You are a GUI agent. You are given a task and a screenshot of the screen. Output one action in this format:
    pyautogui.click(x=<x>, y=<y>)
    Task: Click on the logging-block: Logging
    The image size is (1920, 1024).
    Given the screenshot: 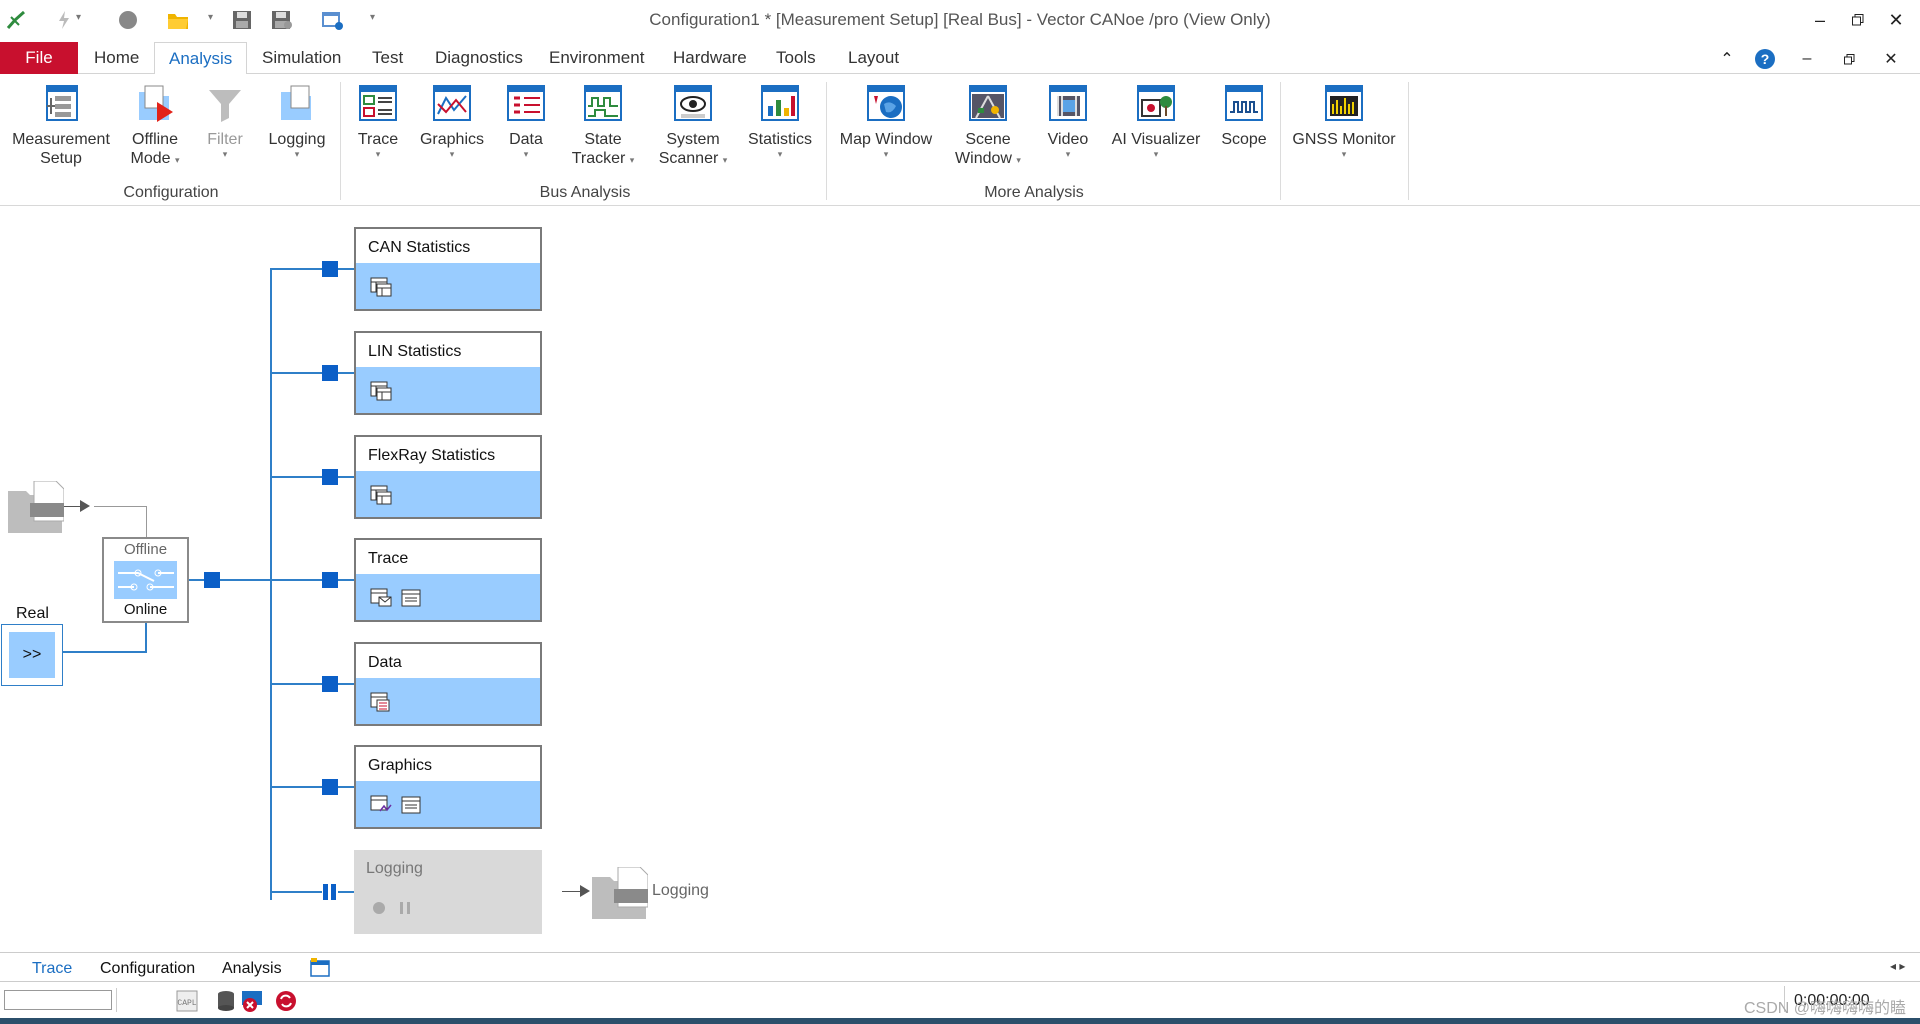 What is the action you would take?
    pyautogui.click(x=448, y=892)
    